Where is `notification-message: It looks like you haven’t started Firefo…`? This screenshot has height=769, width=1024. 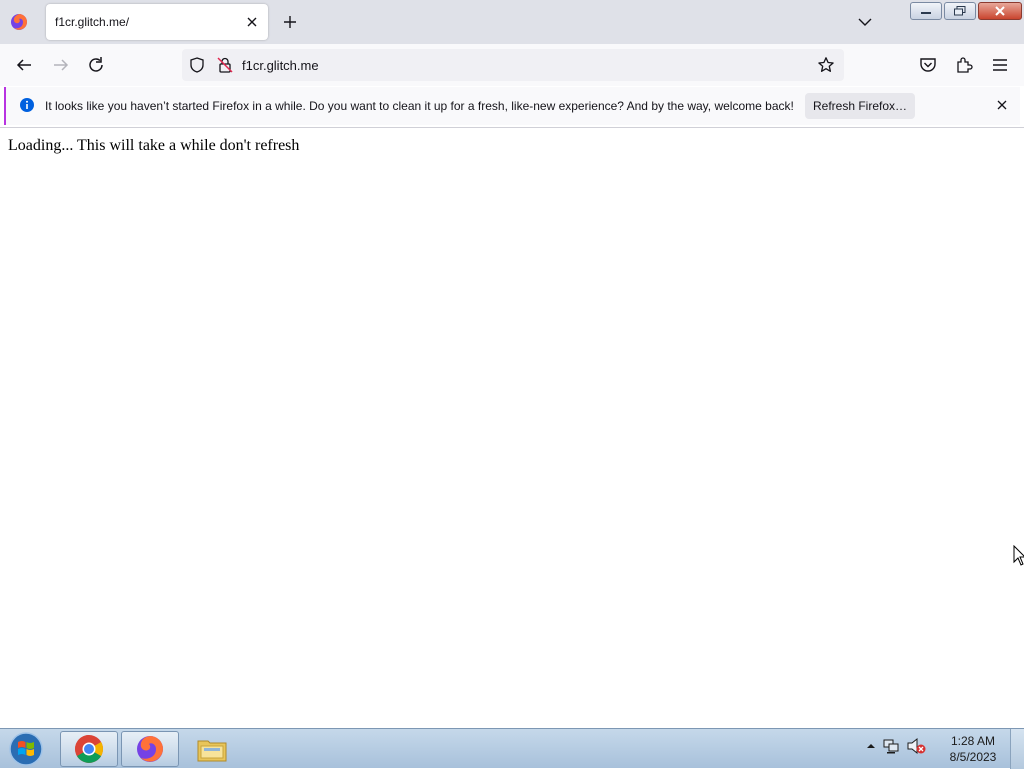
notification-message: It looks like you haven’t started Firefo… is located at coordinates (419, 106).